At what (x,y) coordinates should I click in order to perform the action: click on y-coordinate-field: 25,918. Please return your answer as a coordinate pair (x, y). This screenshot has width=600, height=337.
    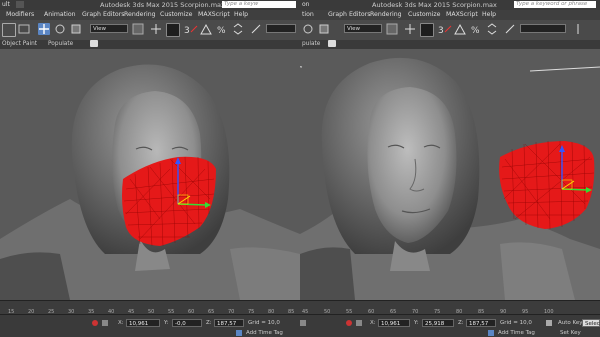
    Looking at the image, I should click on (438, 323).